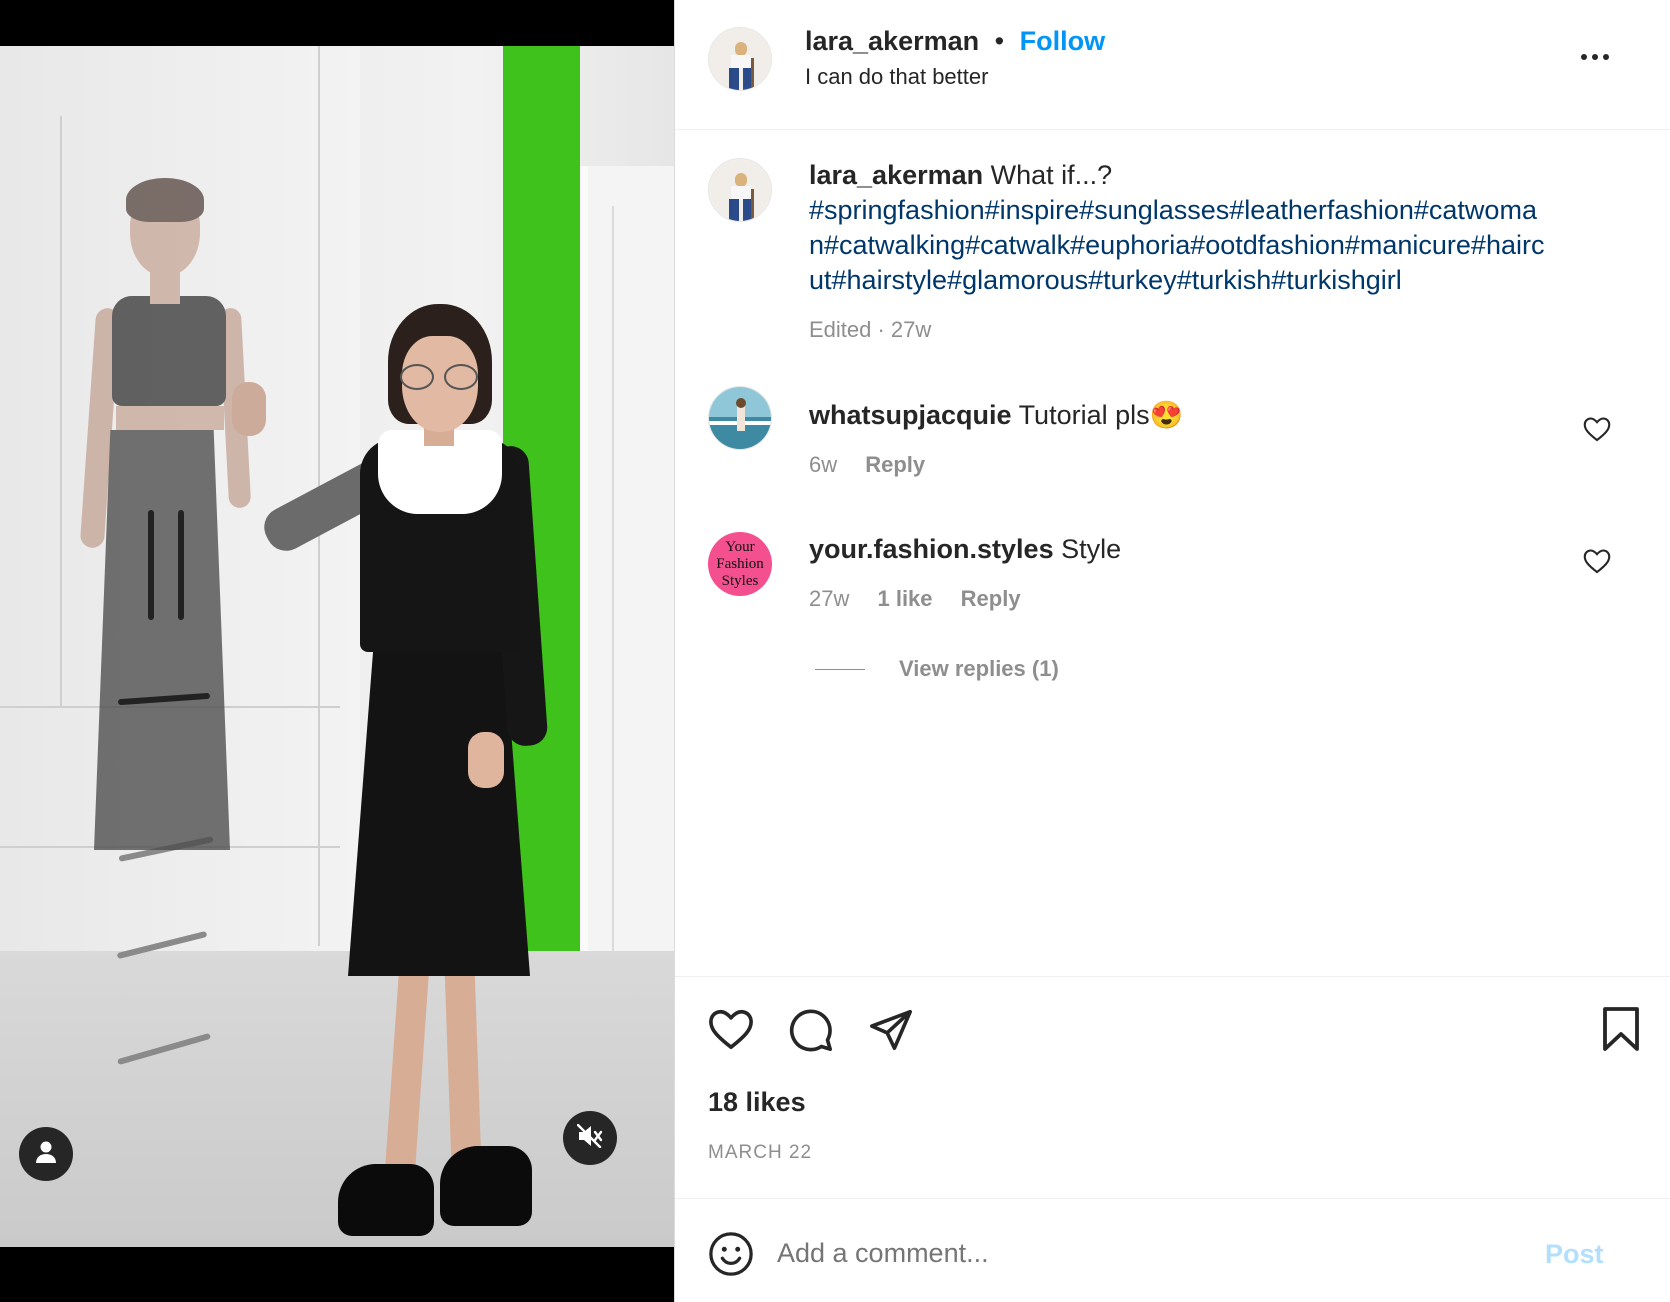  Describe the element at coordinates (1062, 41) in the screenshot. I see `follow-button: Follow` at that location.